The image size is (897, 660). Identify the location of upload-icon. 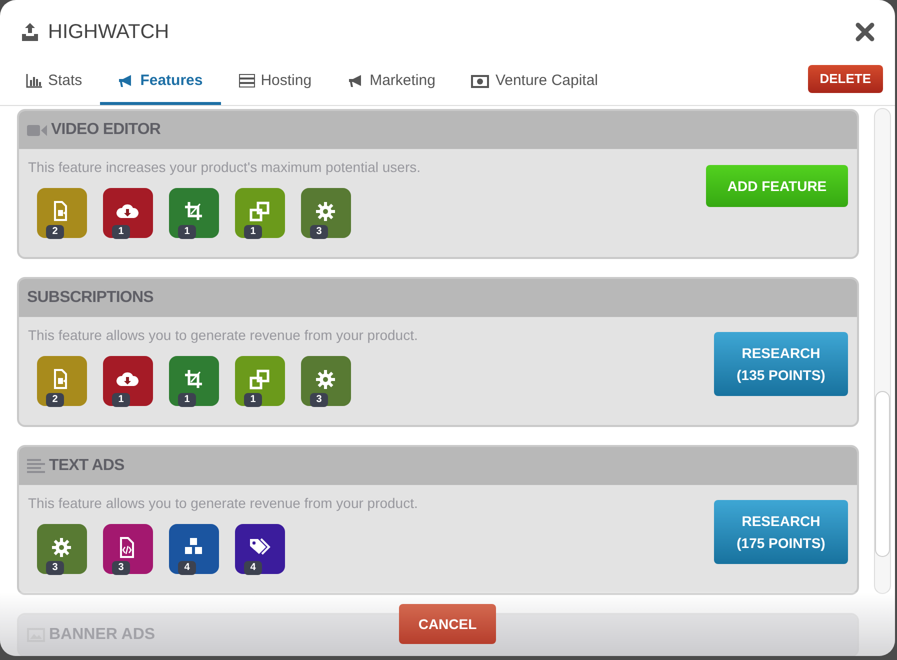
(30, 32).